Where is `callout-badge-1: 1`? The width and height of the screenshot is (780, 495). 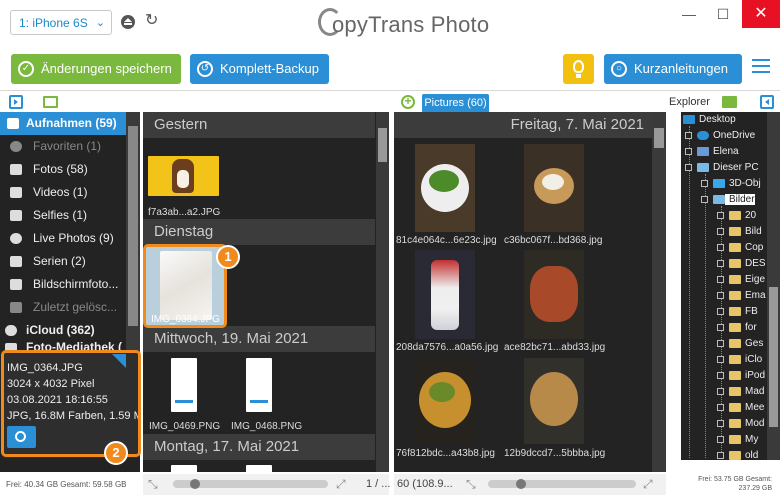 callout-badge-1: 1 is located at coordinates (228, 257).